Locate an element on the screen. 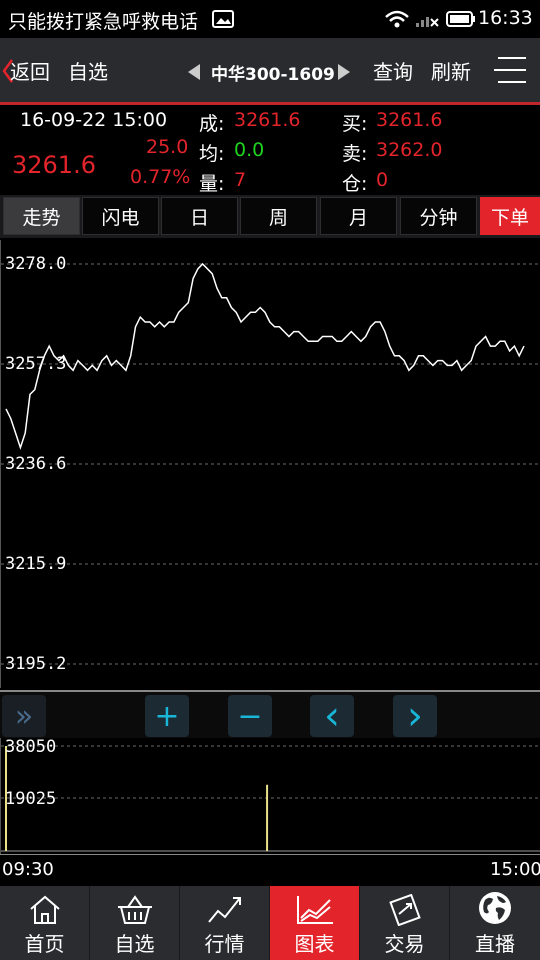 The image size is (540, 960). time-axis: 09:30 15:00 is located at coordinates (270, 869).